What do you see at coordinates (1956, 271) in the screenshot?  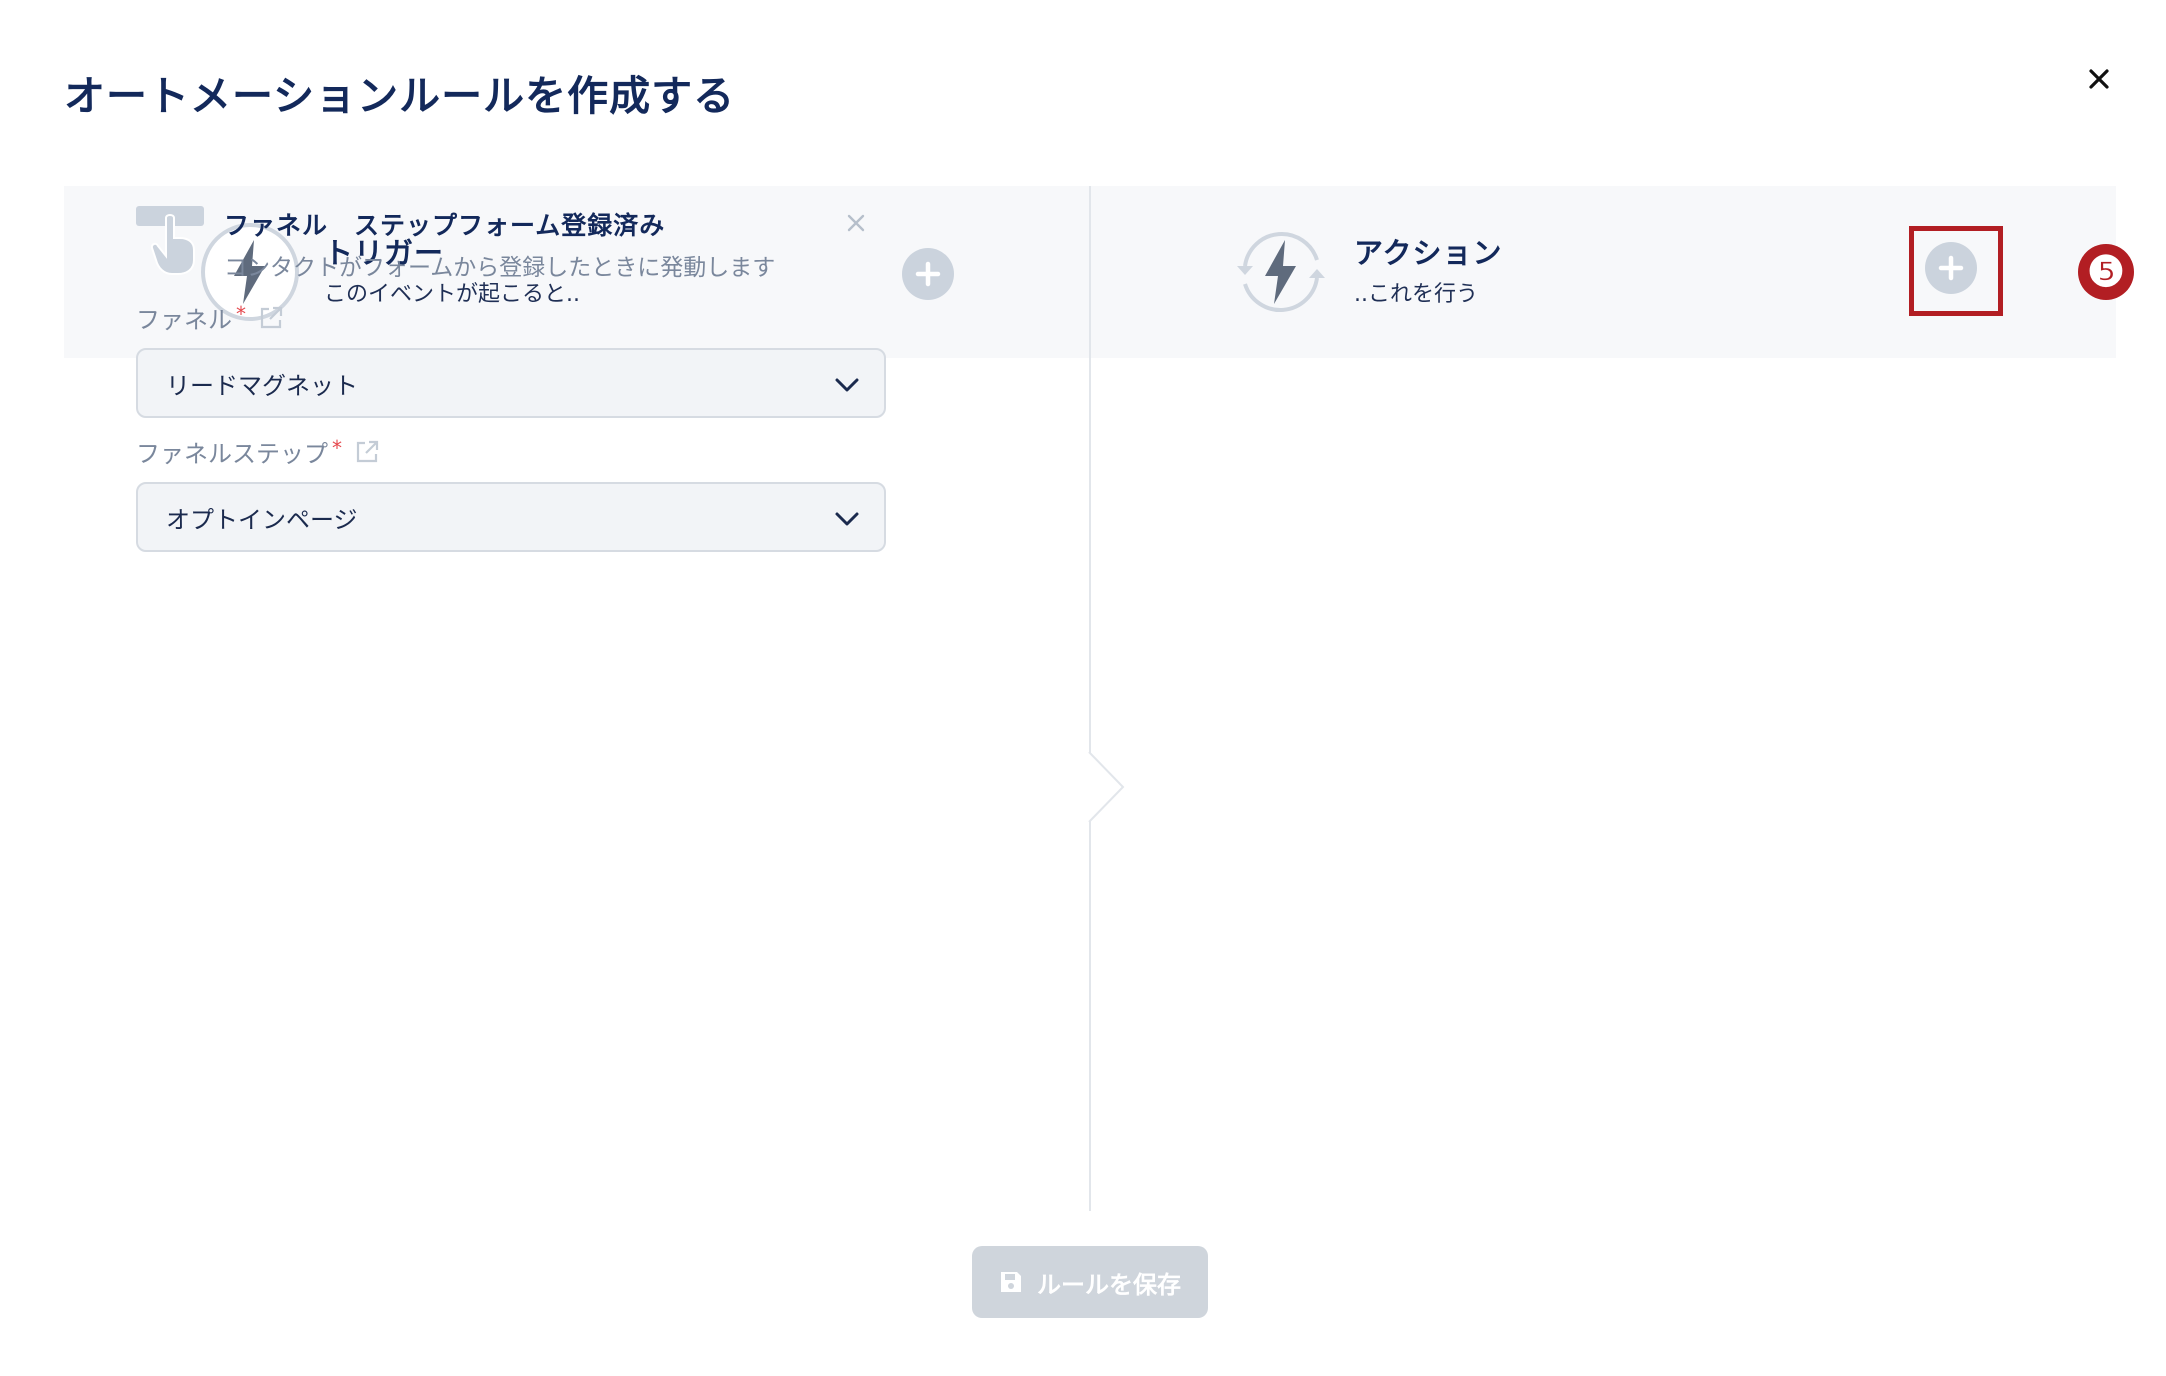 I see `highlight-annotation-box` at bounding box center [1956, 271].